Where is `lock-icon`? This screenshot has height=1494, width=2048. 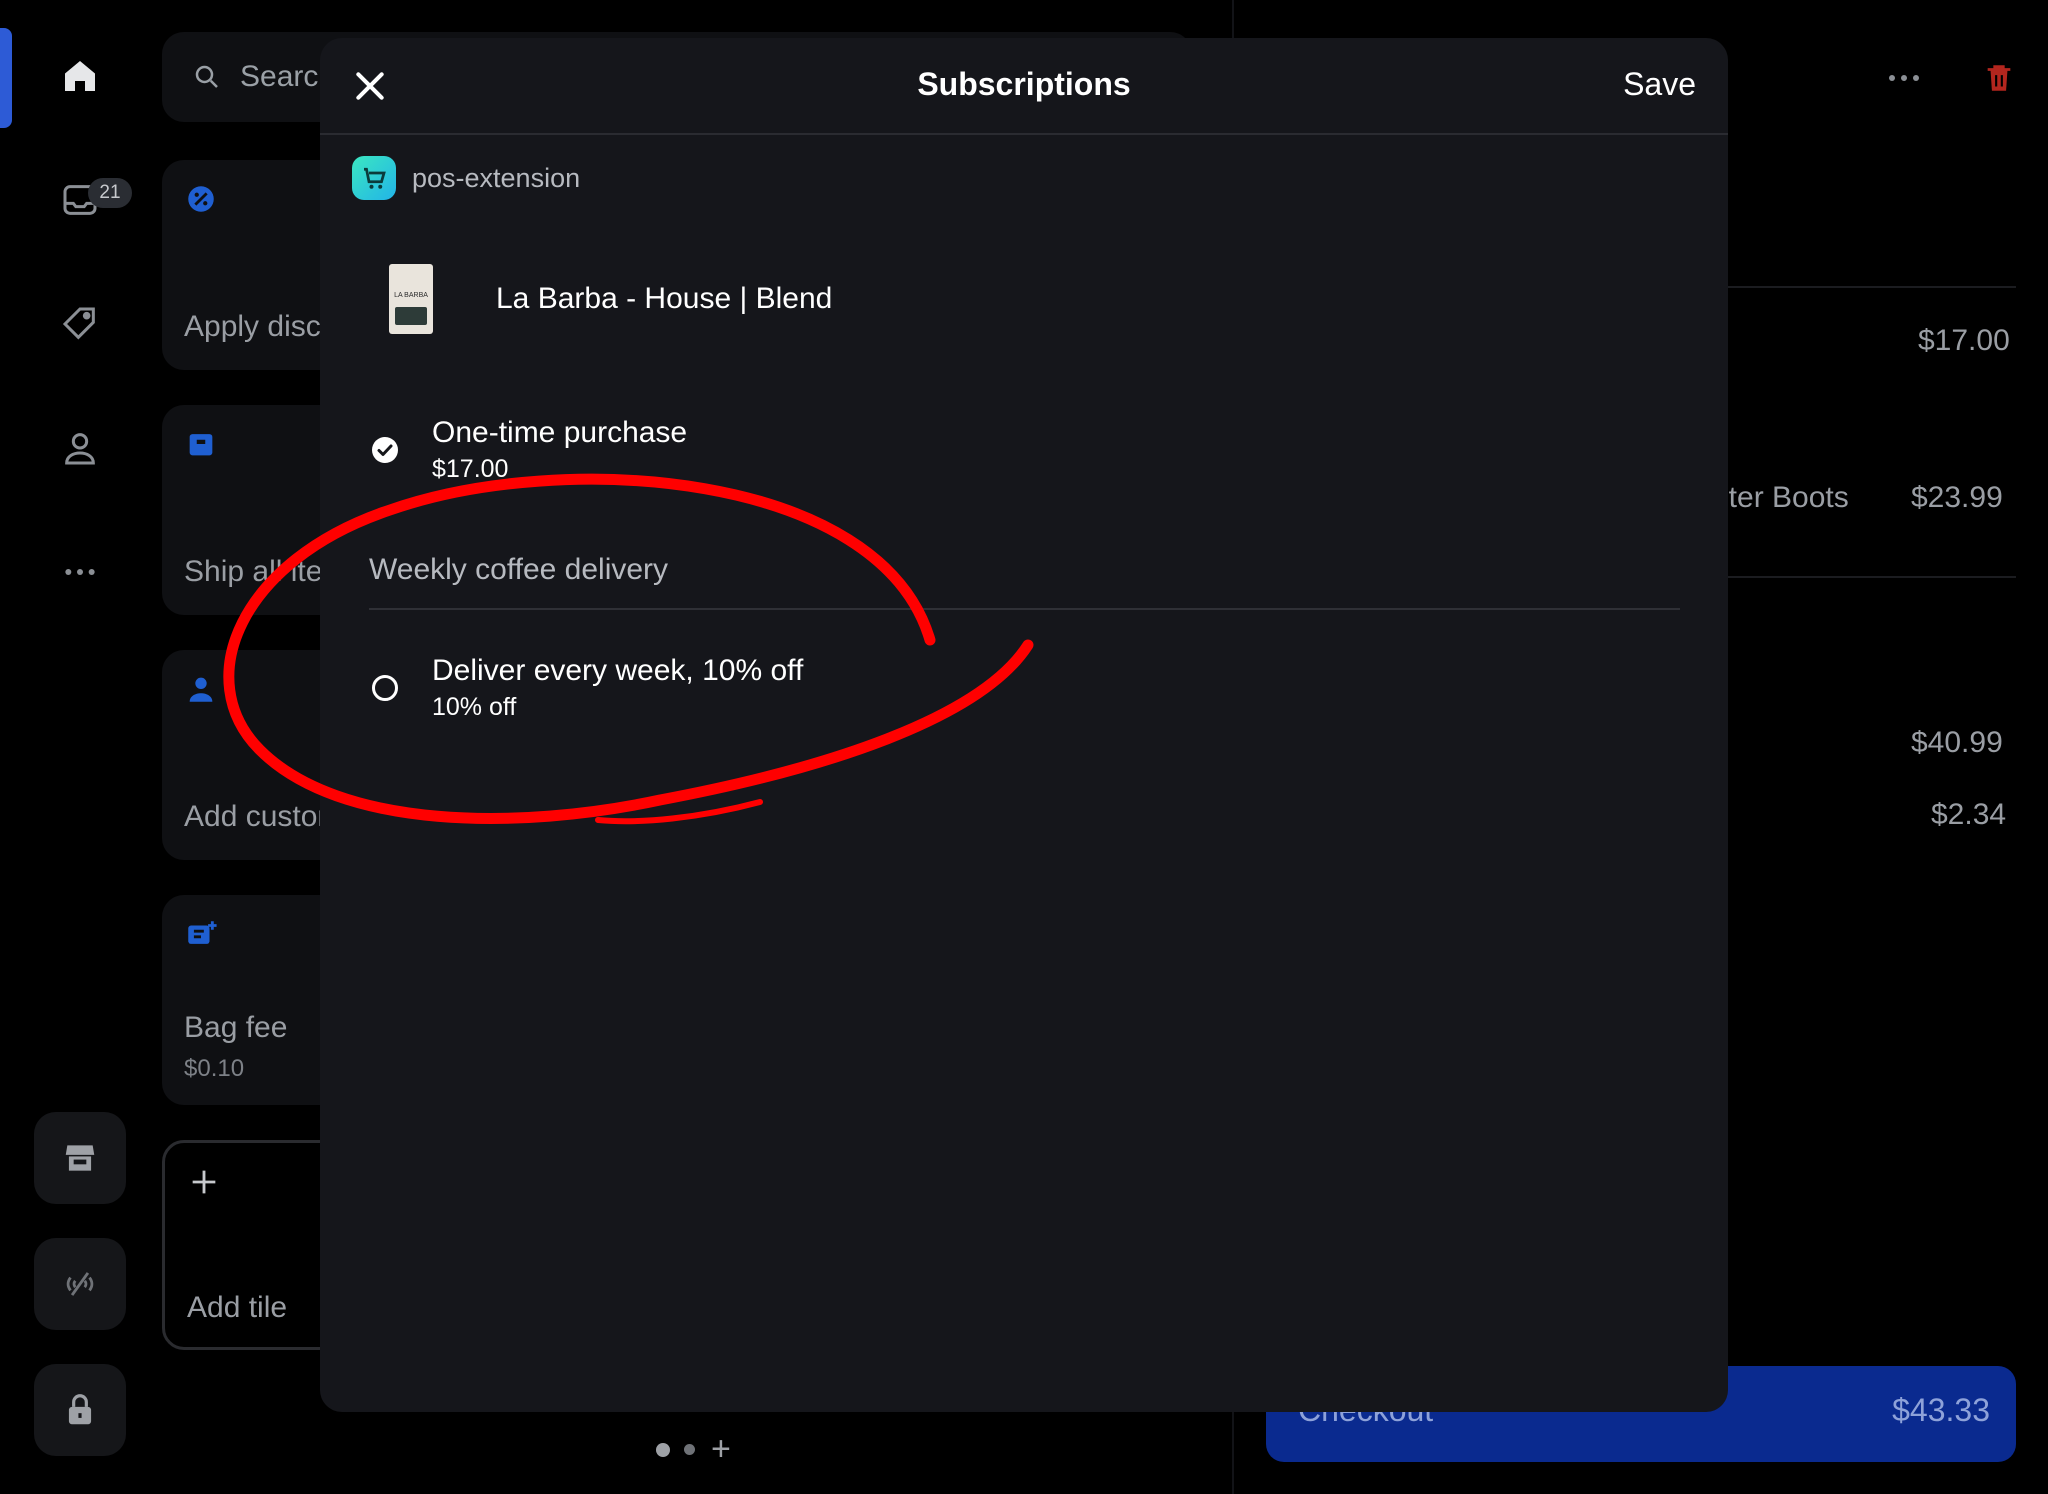
lock-icon is located at coordinates (80, 1409).